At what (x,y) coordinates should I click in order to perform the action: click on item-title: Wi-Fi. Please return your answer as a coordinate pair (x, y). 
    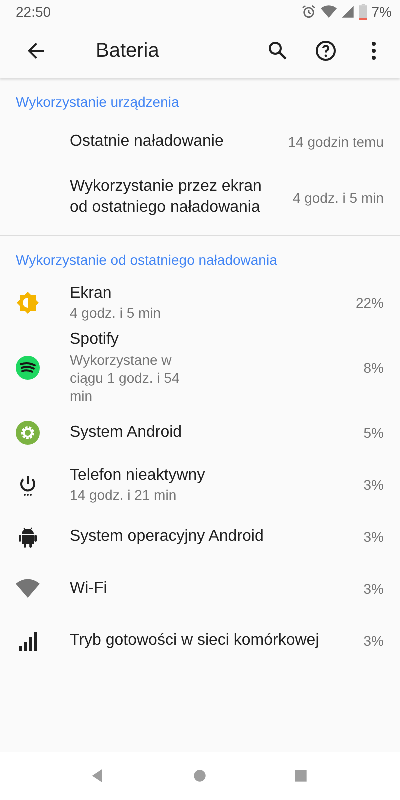
    Looking at the image, I should click on (89, 588).